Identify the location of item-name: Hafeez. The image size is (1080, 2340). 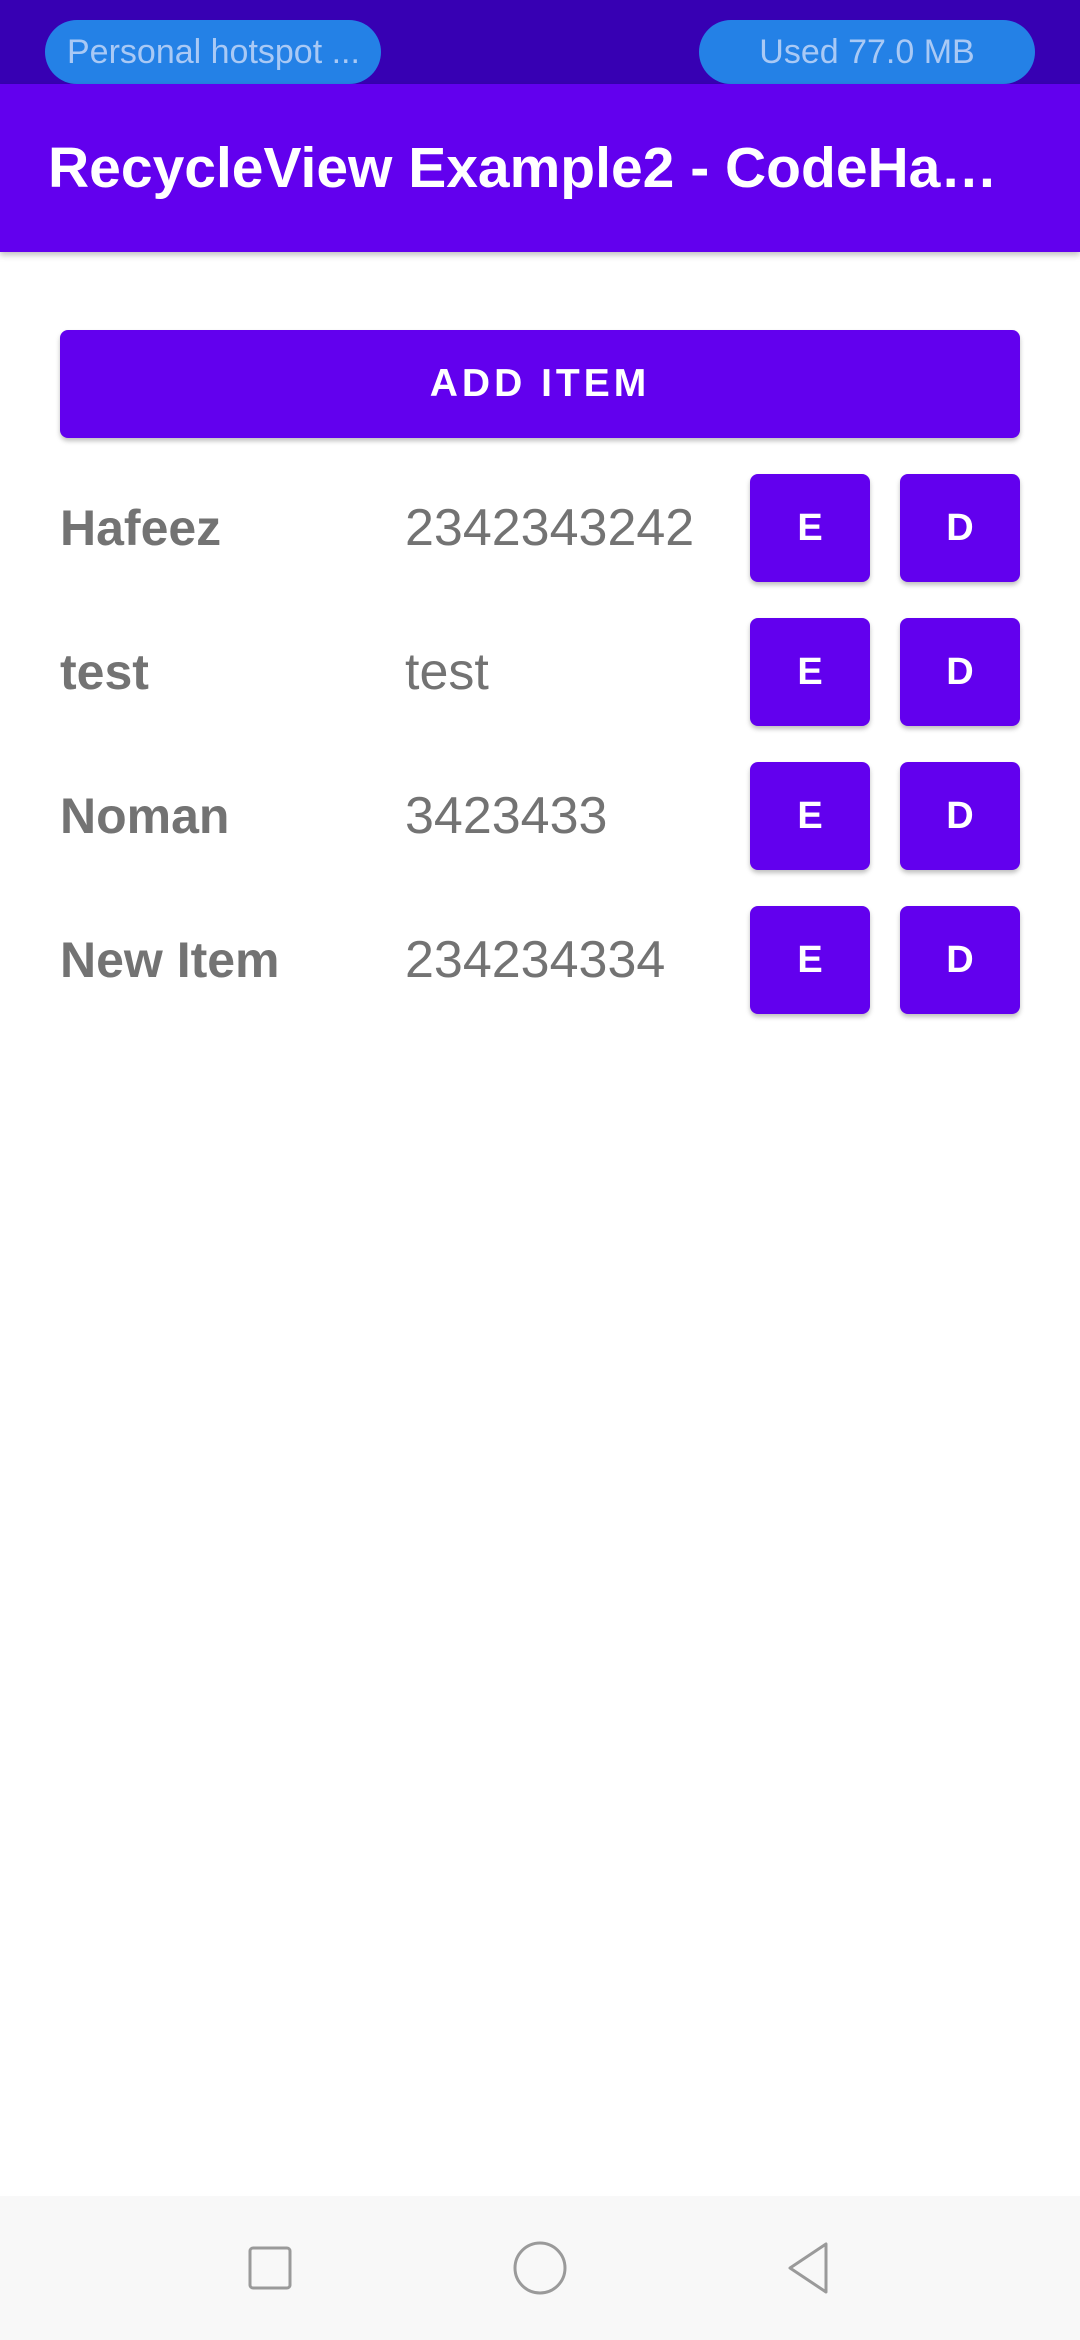
(141, 528).